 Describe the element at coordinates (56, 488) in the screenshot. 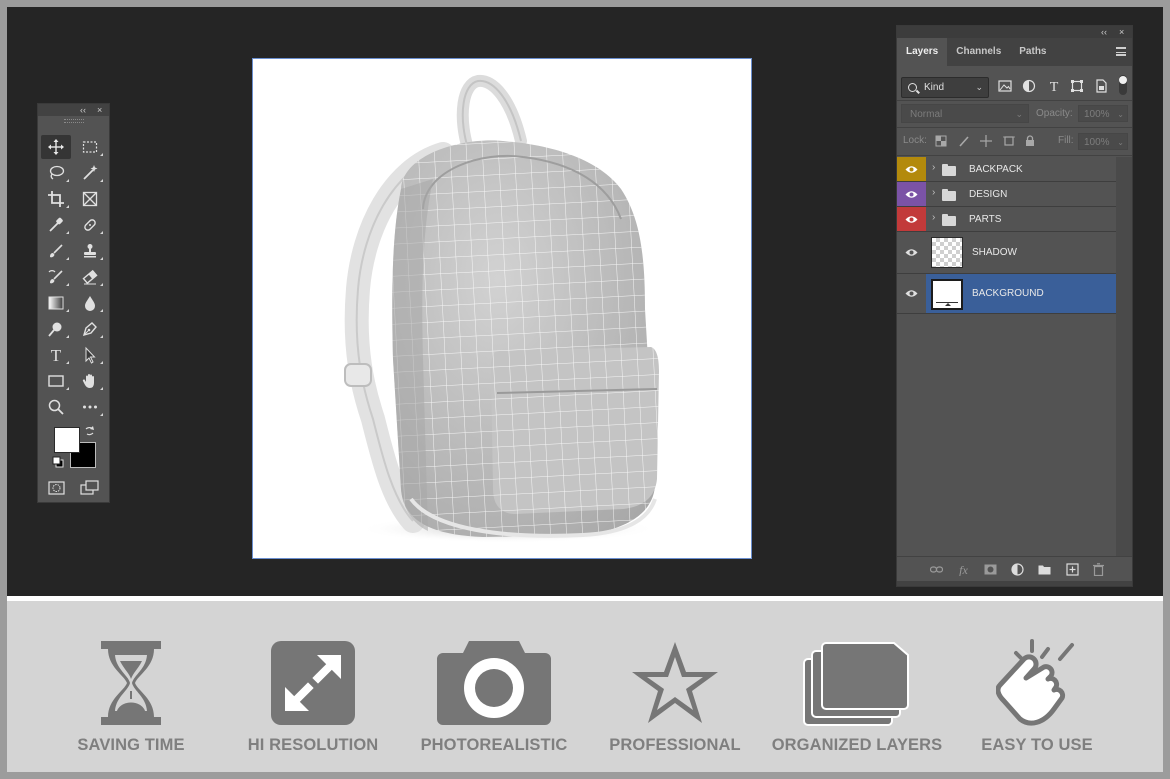

I see `quick-mask-icon` at that location.